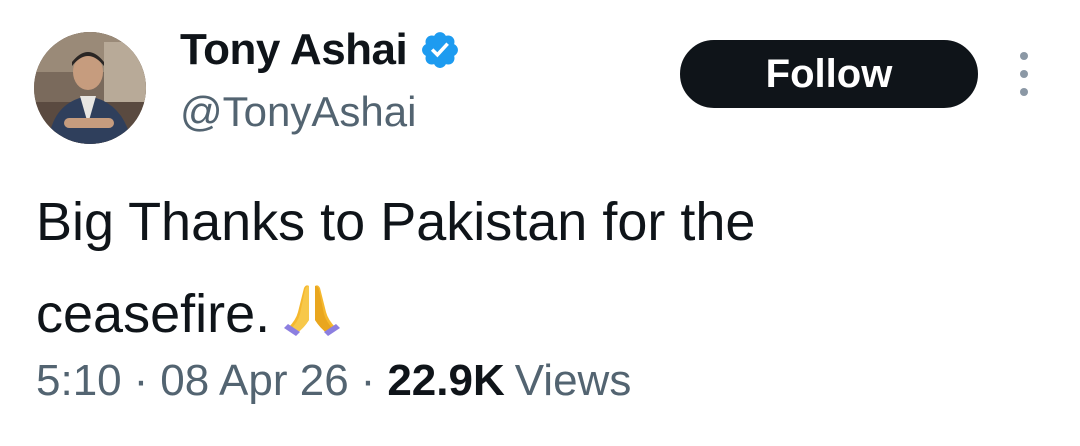 This screenshot has width=1080, height=446. I want to click on tweet-text-line: Big Thanks to Pakistan for the, so click(396, 222).